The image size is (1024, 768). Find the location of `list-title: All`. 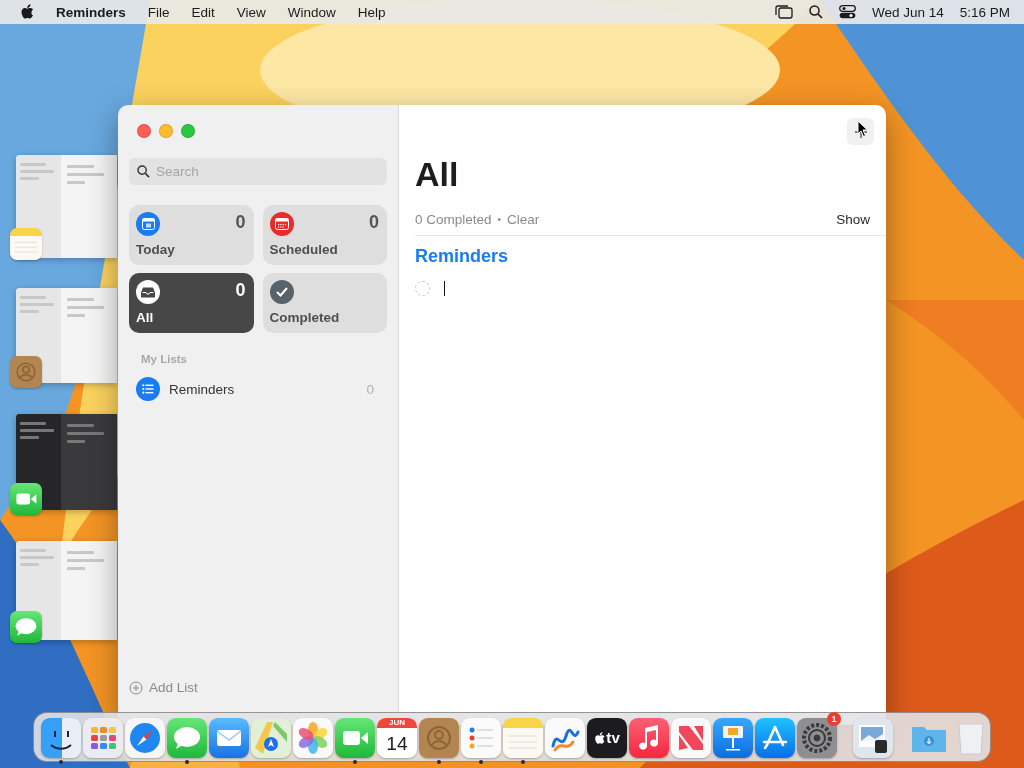

list-title: All is located at coordinates (437, 174).